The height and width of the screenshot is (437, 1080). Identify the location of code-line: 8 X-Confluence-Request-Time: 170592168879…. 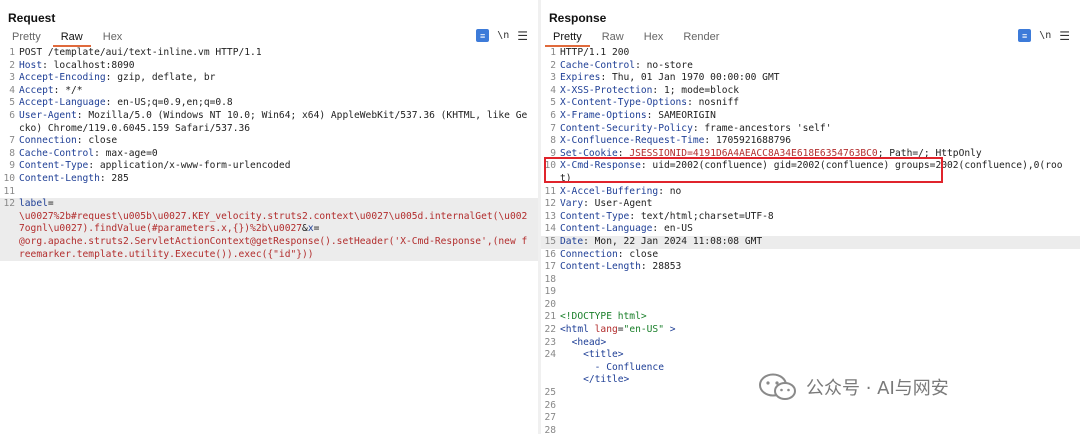
(810, 141).